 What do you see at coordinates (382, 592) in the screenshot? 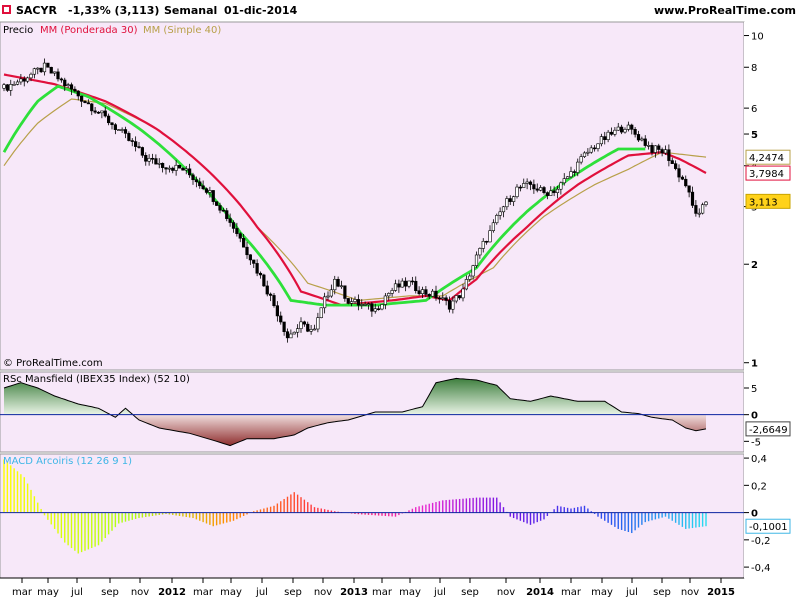
I see `x-tick-label: mar` at bounding box center [382, 592].